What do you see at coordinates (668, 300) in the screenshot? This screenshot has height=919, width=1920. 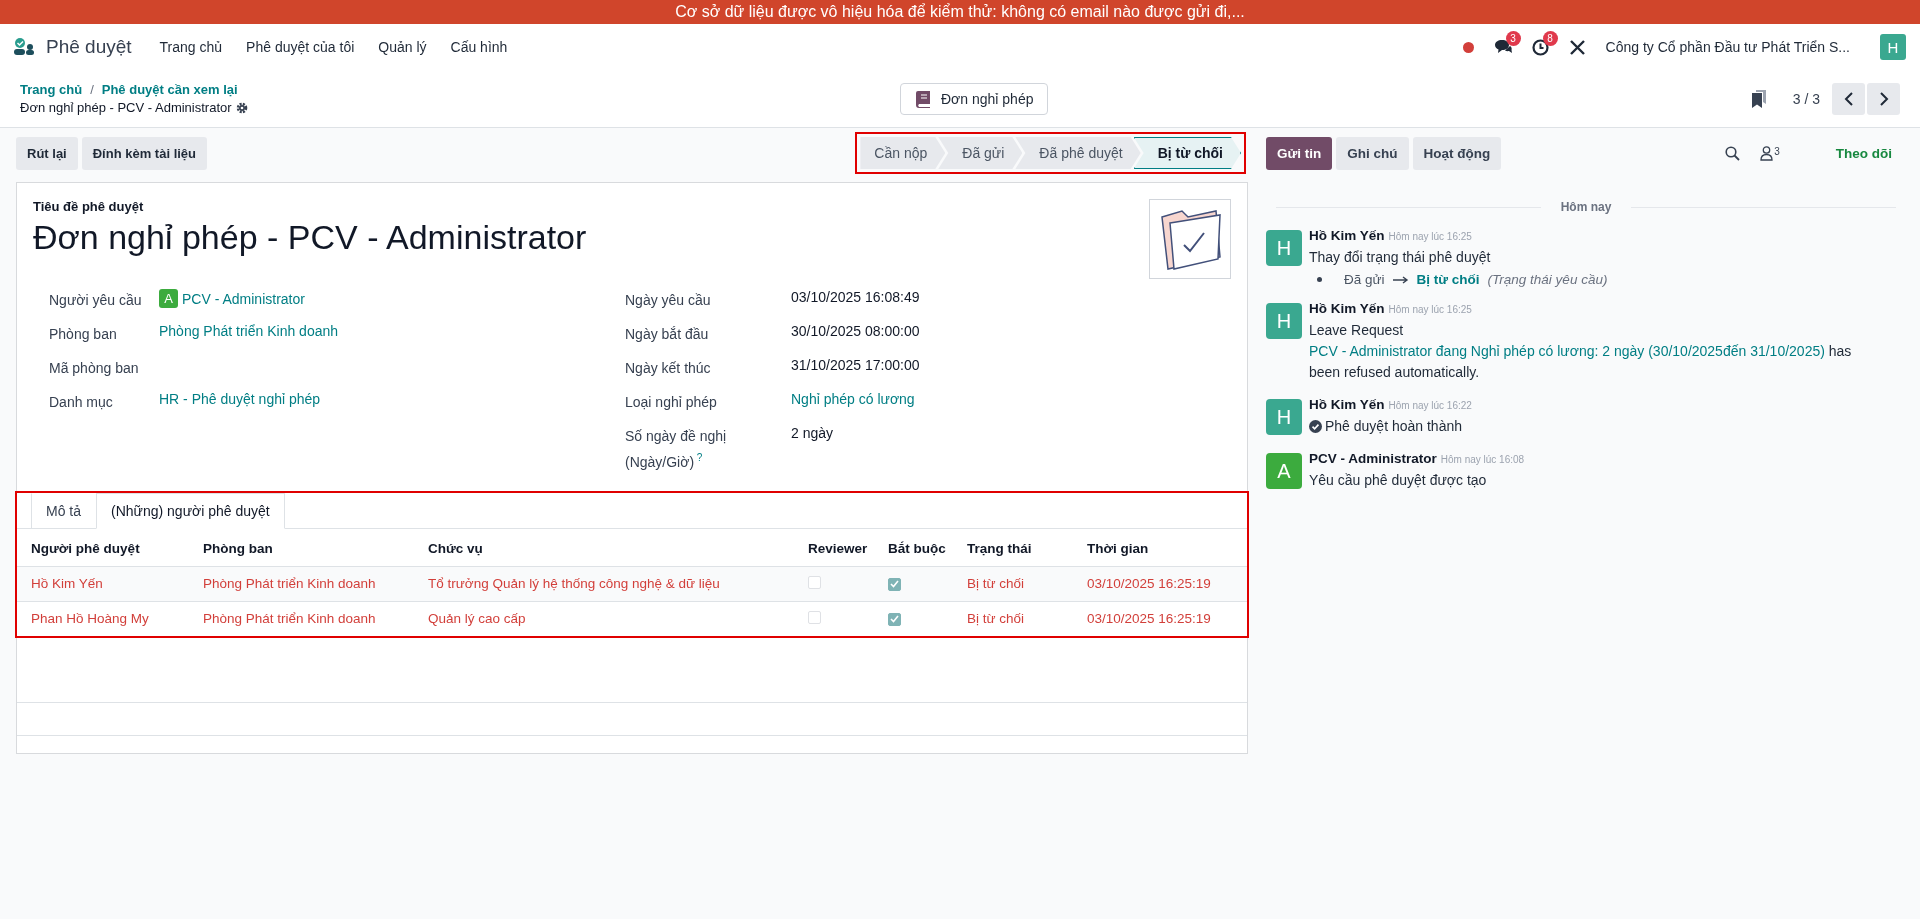 I see `field-label: Ngày yêu cầu` at bounding box center [668, 300].